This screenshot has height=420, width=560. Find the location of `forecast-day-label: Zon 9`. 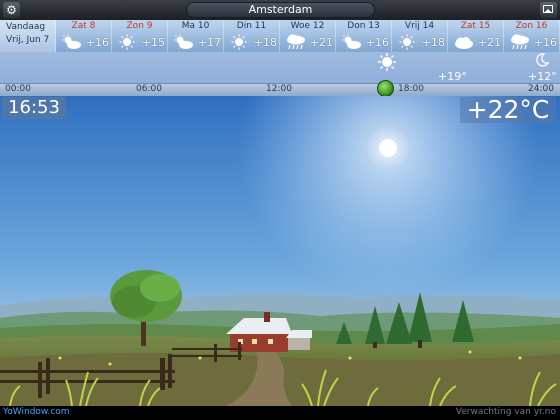

forecast-day-label: Zon 9 is located at coordinates (139, 26).